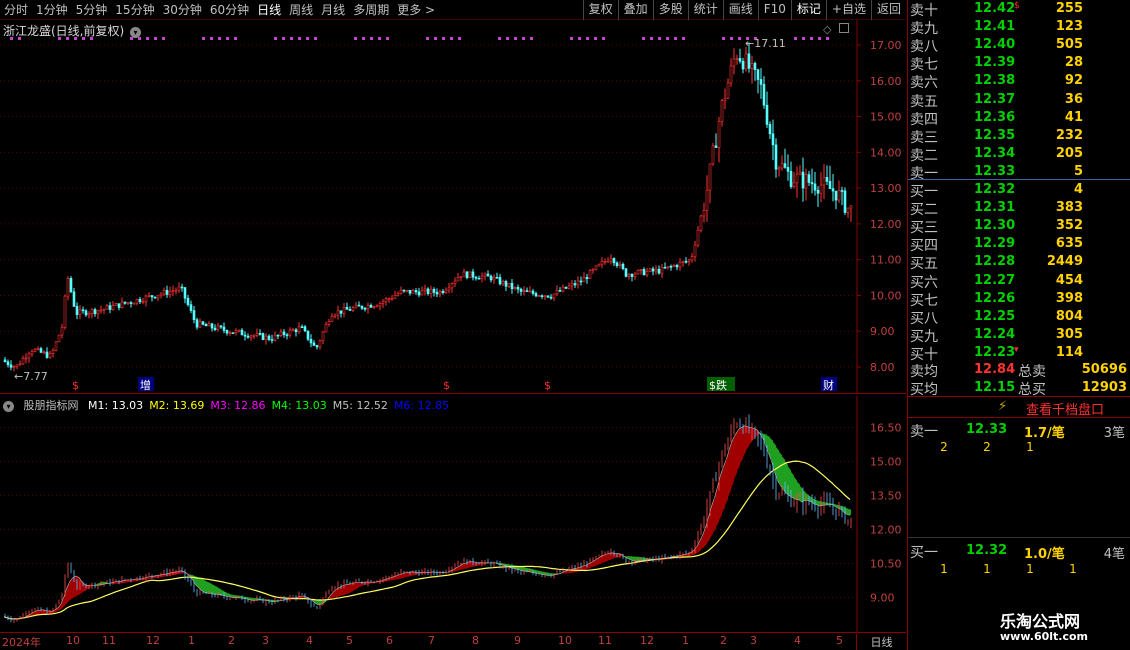 The image size is (1130, 650). Describe the element at coordinates (416, 10) in the screenshot. I see `period-tab: 更多 >` at that location.